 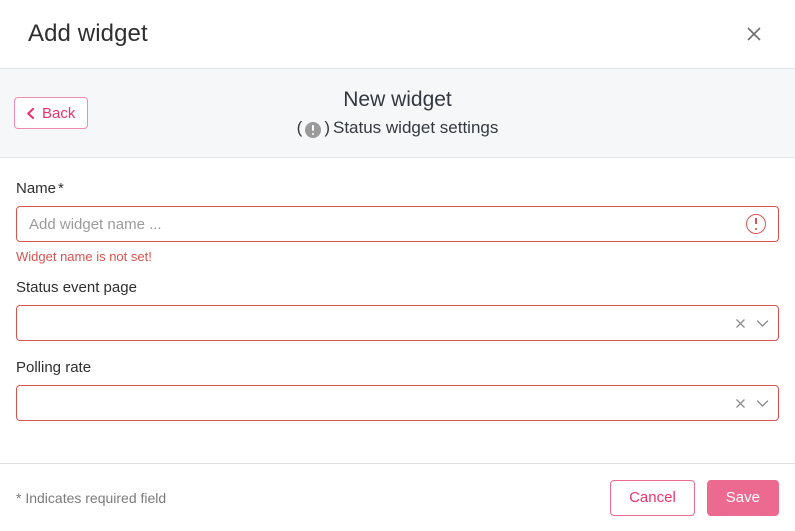 I want to click on back-button: Back, so click(x=51, y=113).